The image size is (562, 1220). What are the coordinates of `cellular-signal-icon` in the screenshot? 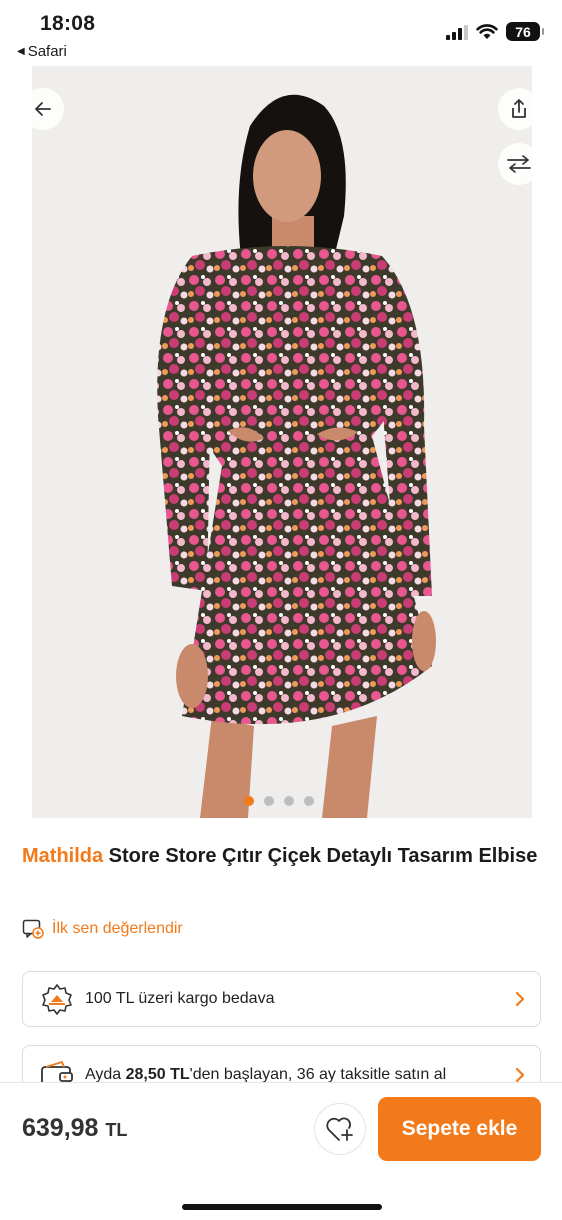 It's located at (457, 32).